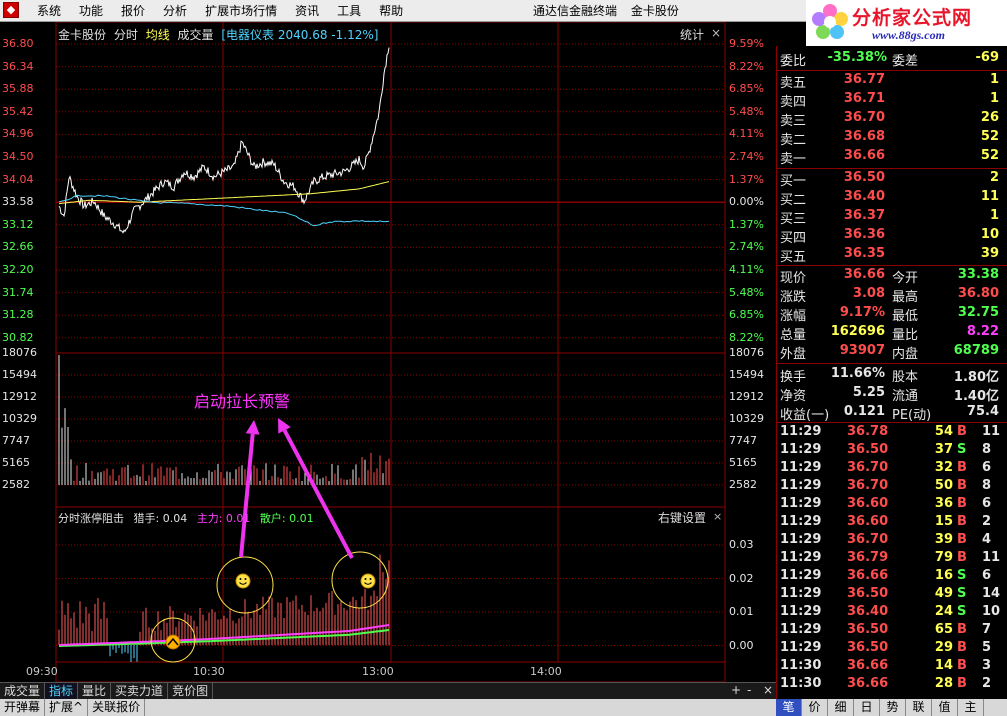 The width and height of the screenshot is (1007, 716). I want to click on tick-price: 36.40, so click(868, 611).